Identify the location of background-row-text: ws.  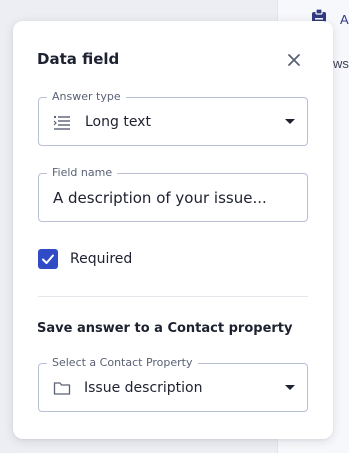
(341, 63).